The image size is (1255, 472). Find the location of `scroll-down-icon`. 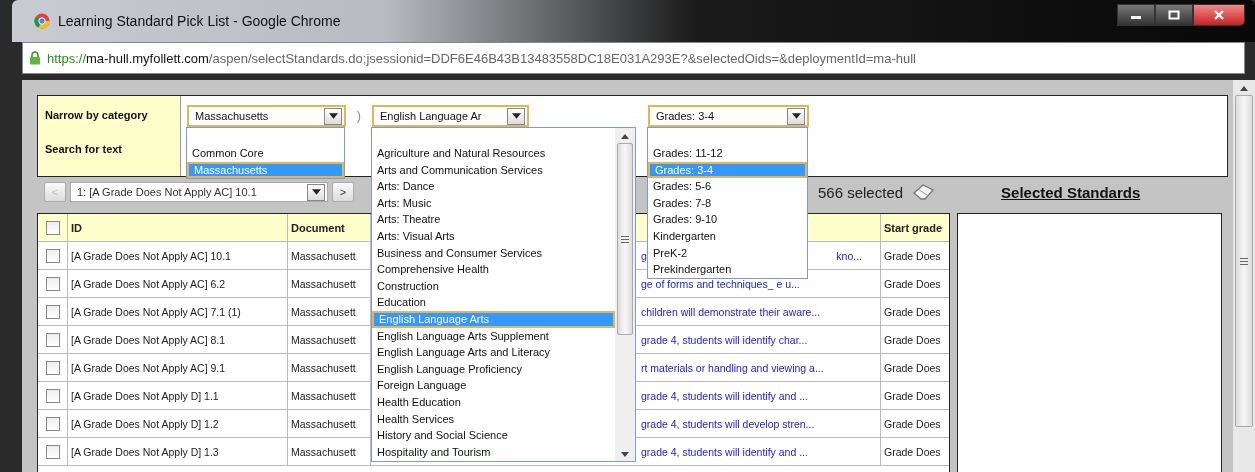

scroll-down-icon is located at coordinates (625, 454).